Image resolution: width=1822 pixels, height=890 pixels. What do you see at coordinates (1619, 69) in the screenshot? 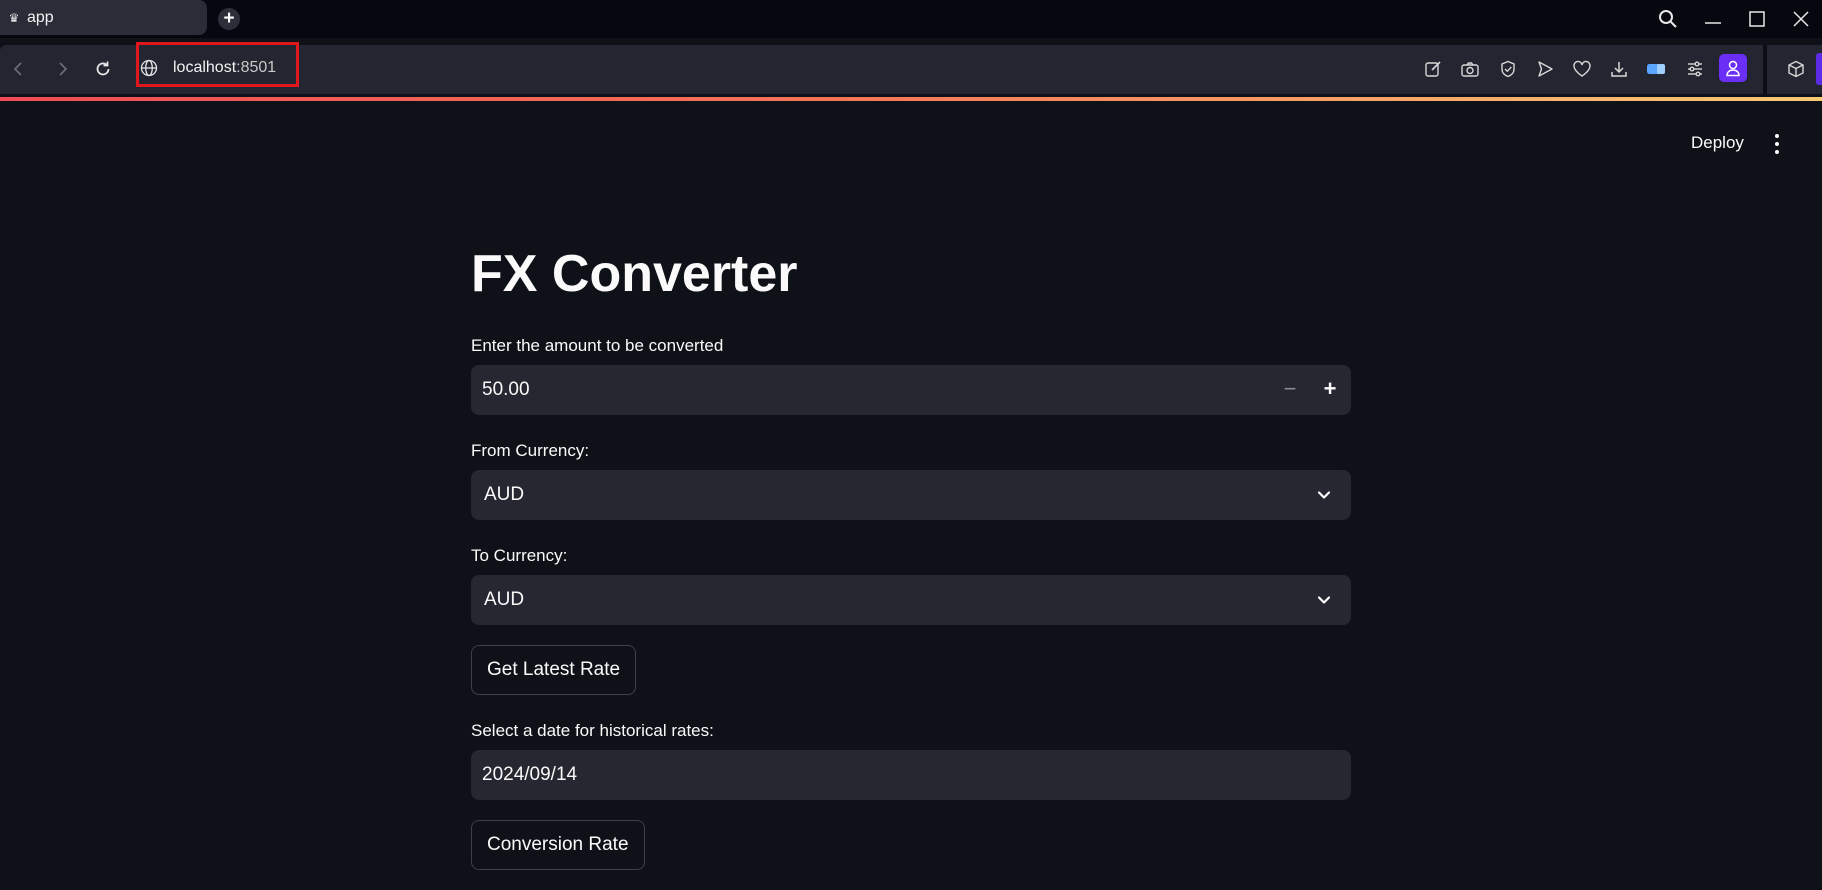
I see `download-icon` at bounding box center [1619, 69].